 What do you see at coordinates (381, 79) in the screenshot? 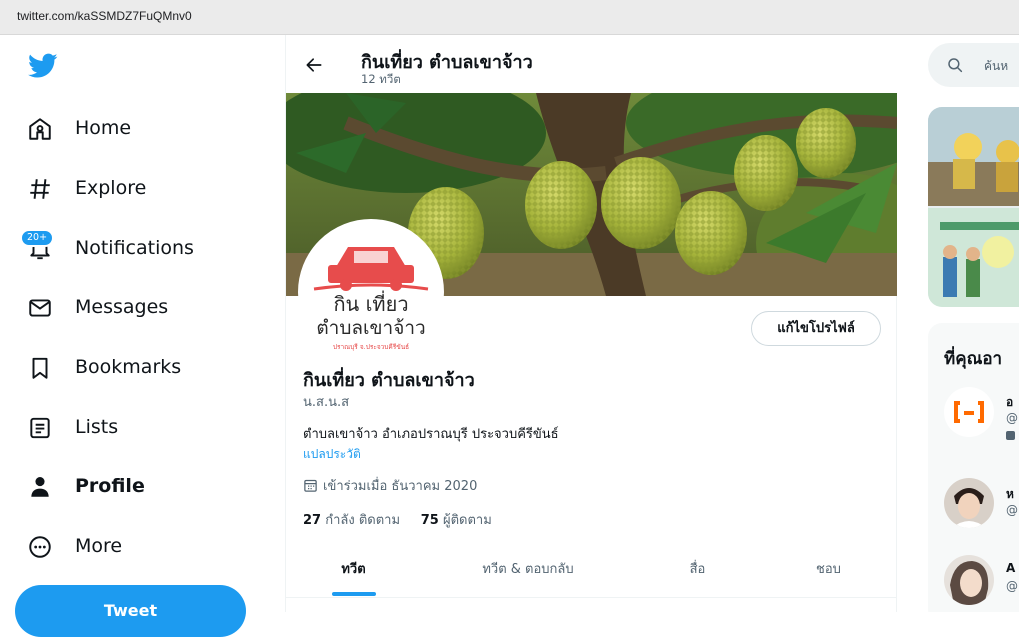
I see `tweet-count: 12 ทวีต` at bounding box center [381, 79].